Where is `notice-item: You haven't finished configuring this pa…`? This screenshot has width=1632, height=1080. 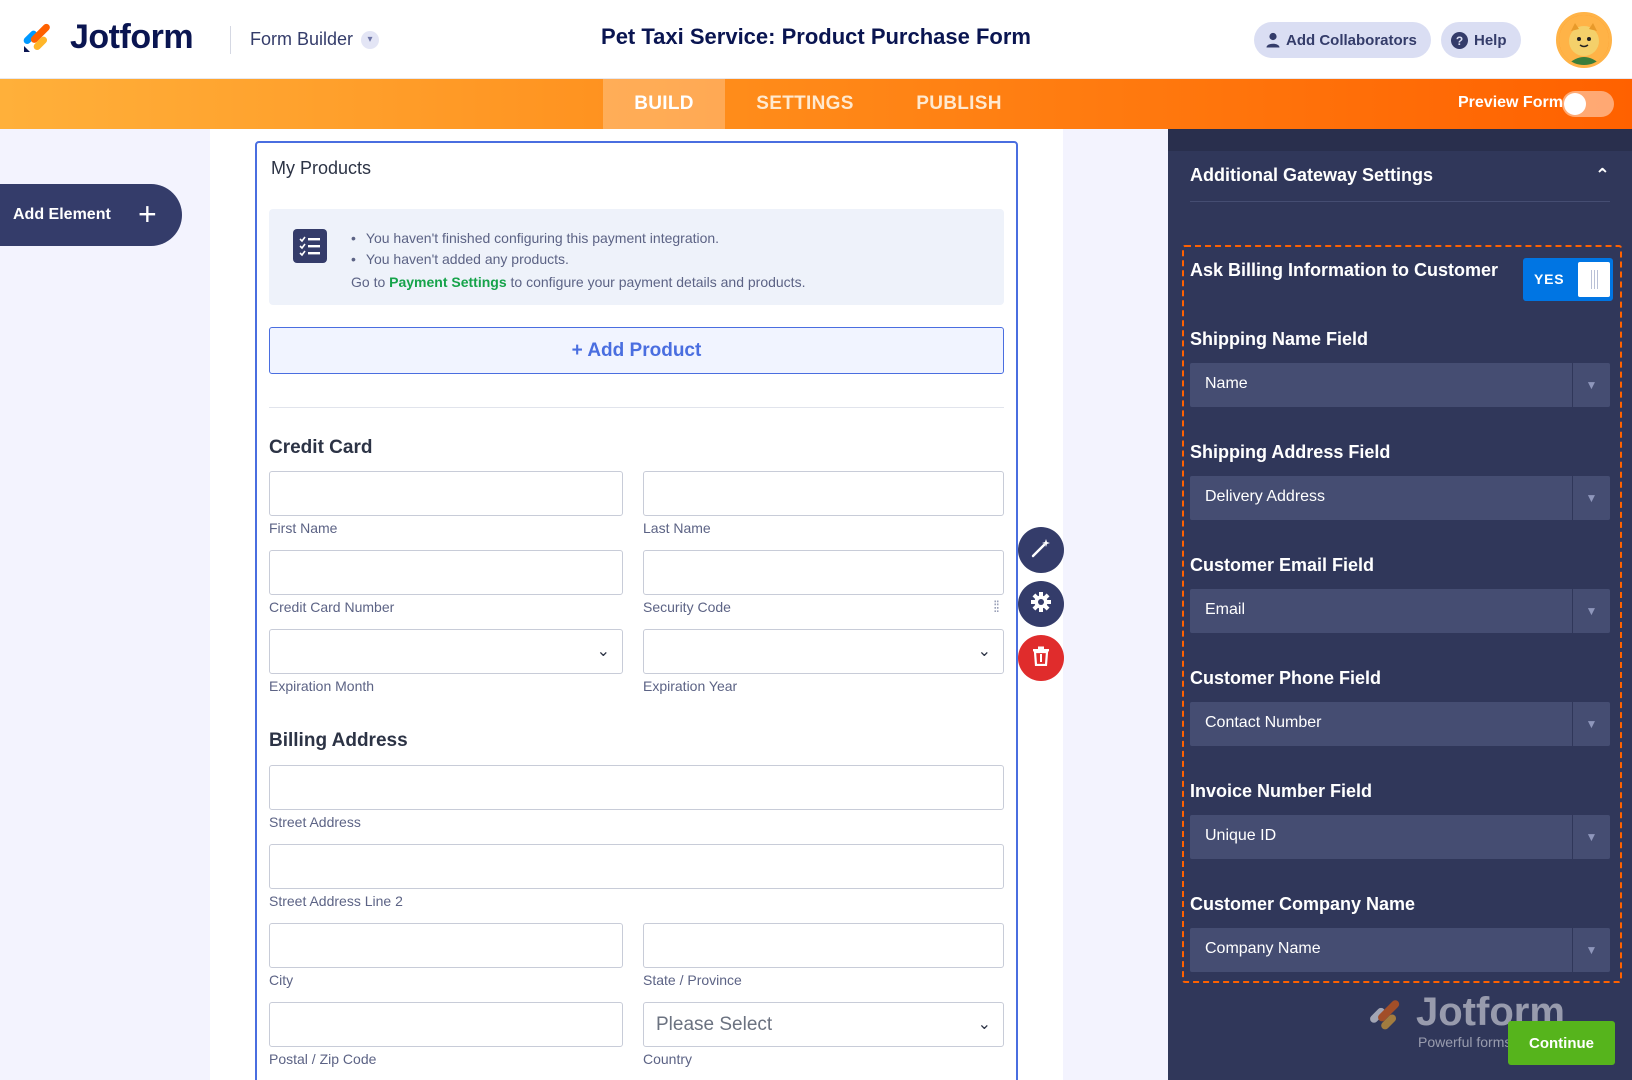 notice-item: You haven't finished configuring this pa… is located at coordinates (535, 238).